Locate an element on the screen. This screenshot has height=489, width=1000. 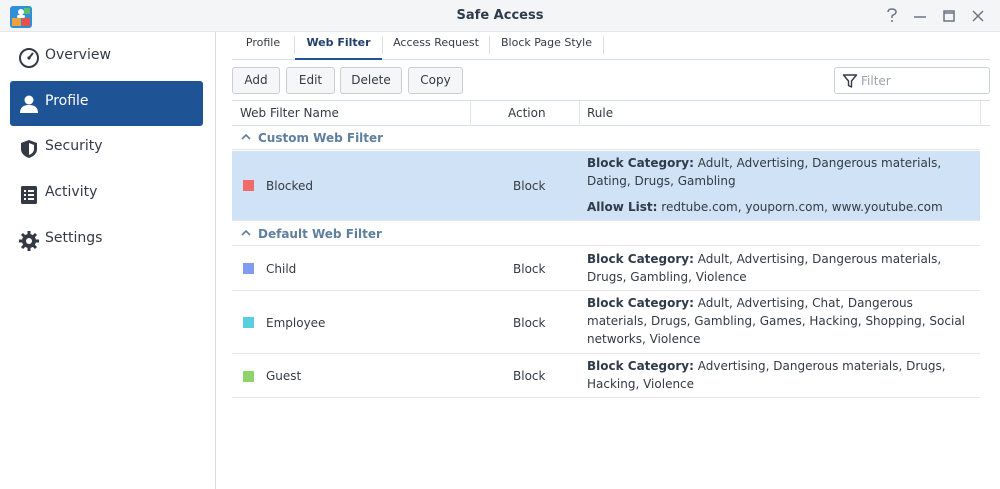
gauge-icon is located at coordinates (29, 58).